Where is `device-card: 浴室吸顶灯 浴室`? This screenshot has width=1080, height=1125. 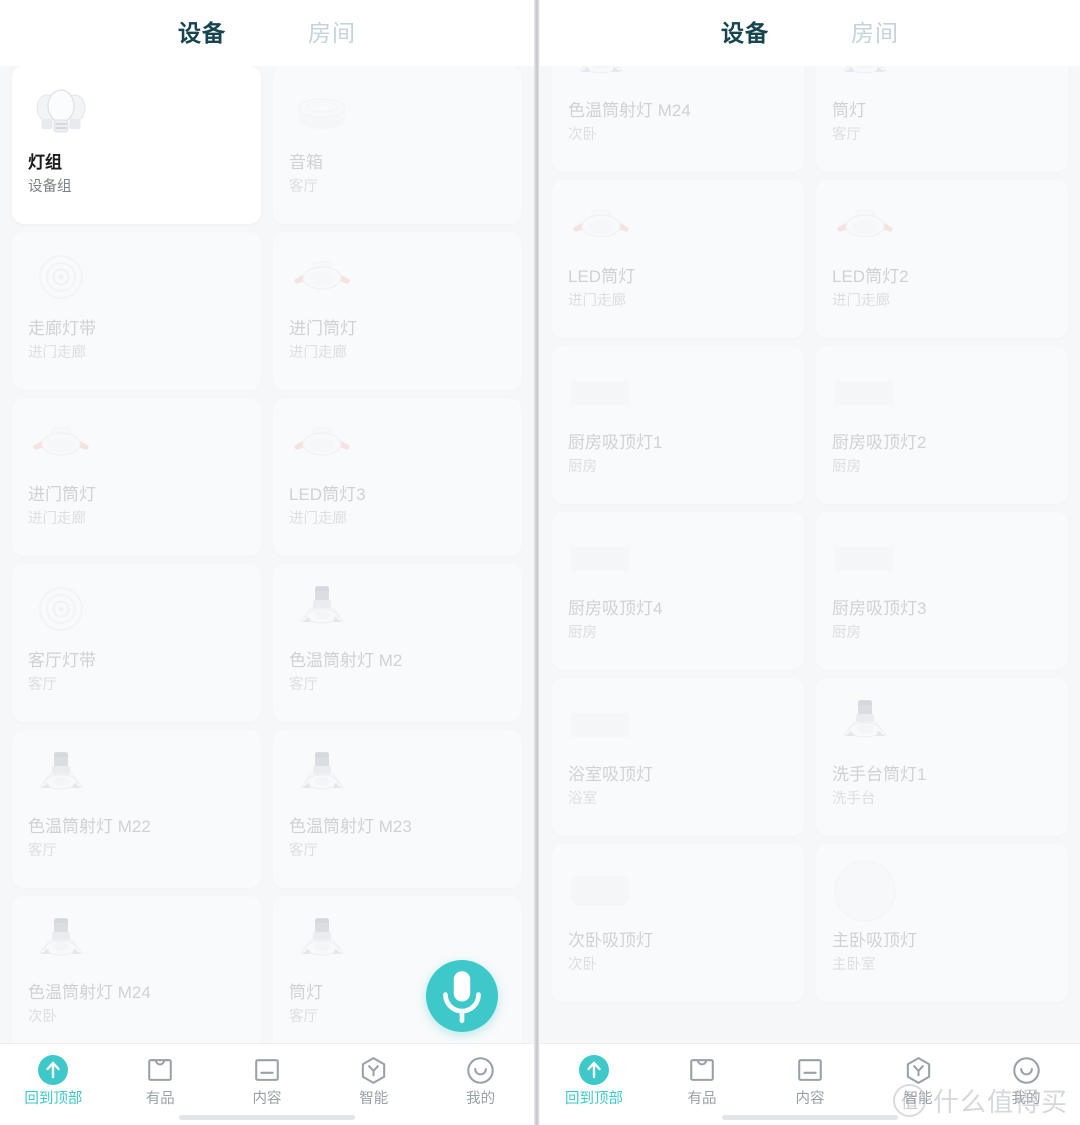
device-card: 浴室吸顶灯 浴室 is located at coordinates (678, 757).